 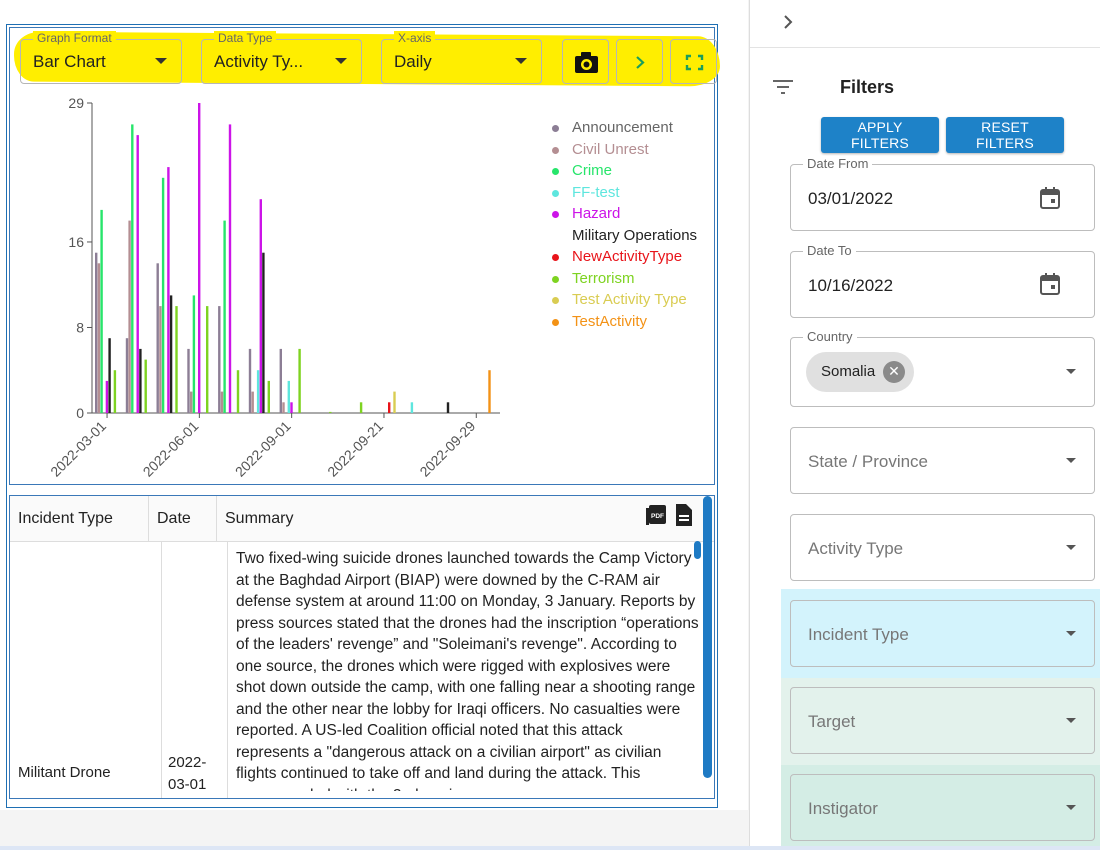 I want to click on legend-label: NewActivityType, so click(x=627, y=256).